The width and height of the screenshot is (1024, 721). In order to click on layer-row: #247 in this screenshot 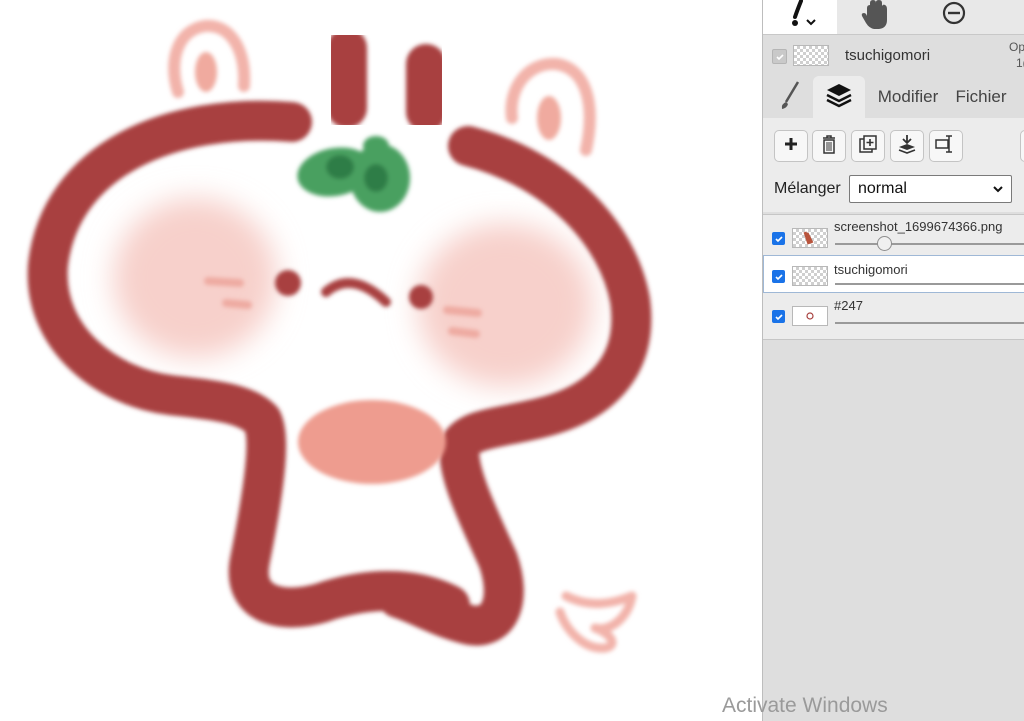, I will do `click(893, 314)`.